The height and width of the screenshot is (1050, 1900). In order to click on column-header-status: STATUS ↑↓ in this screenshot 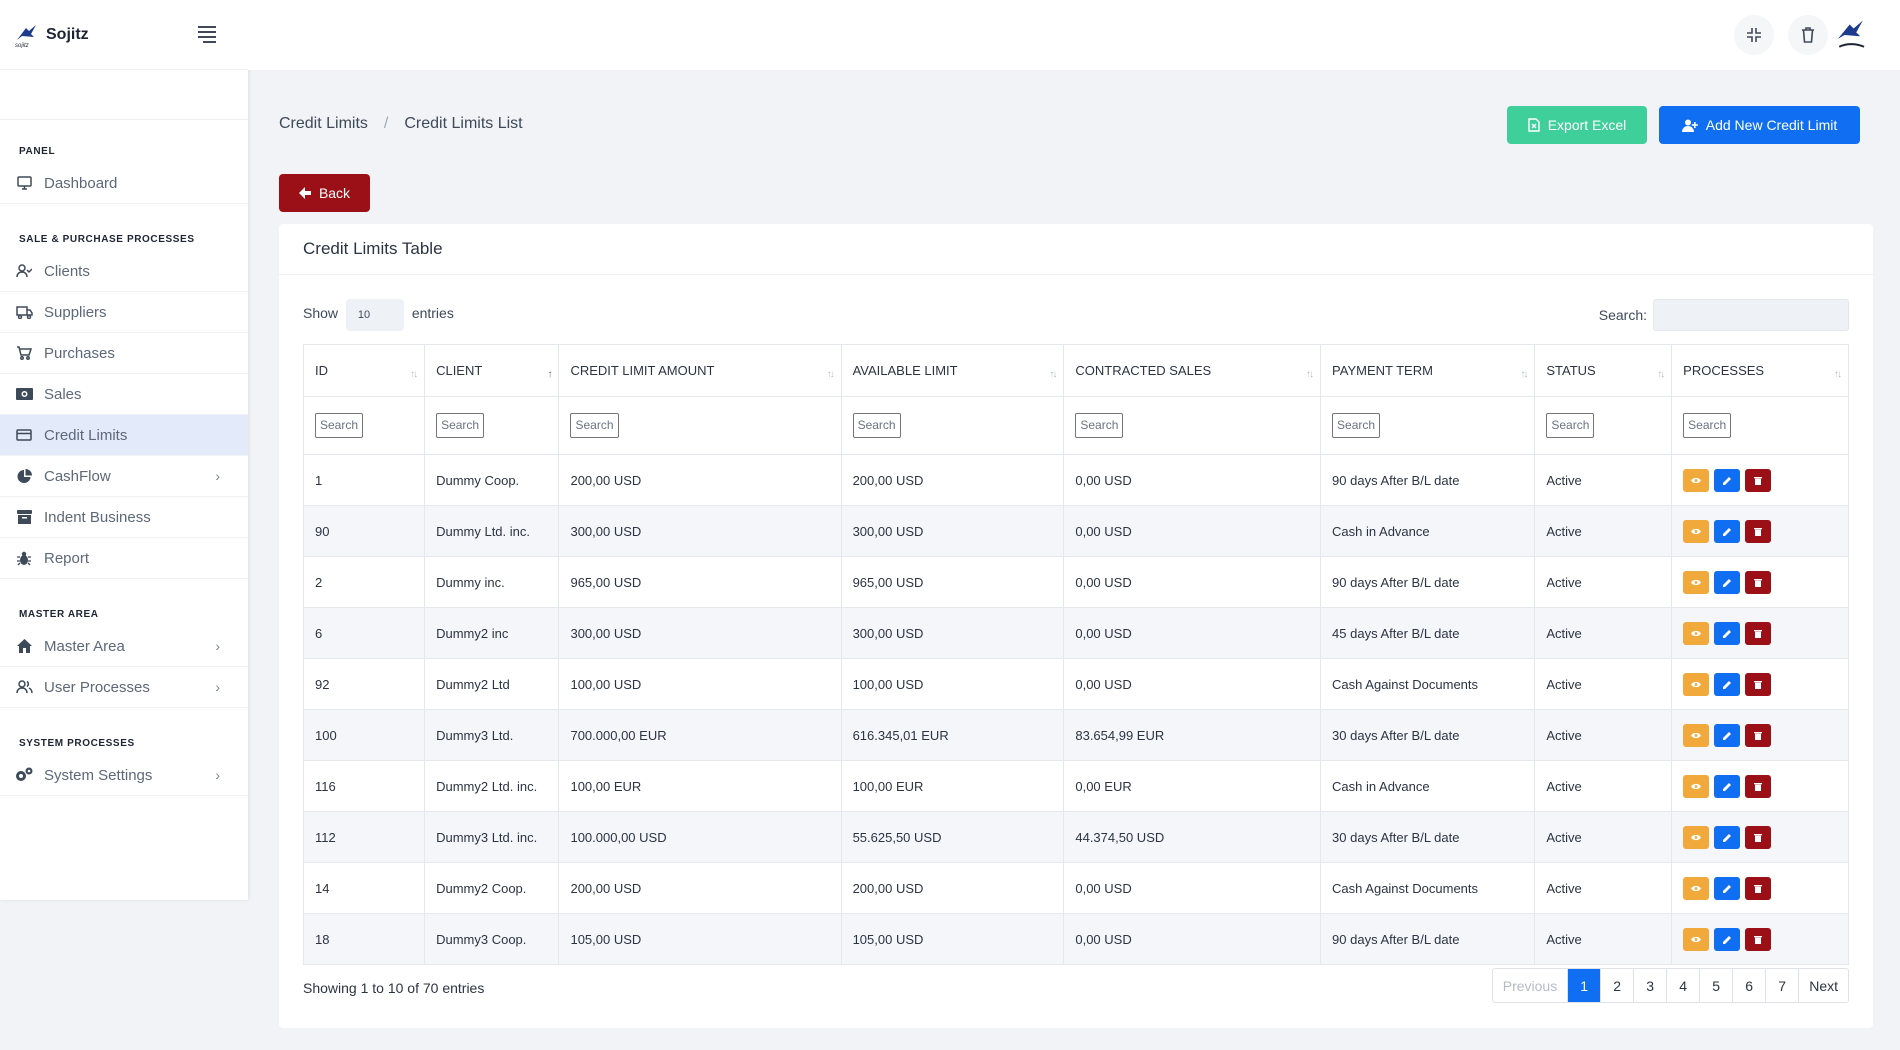, I will do `click(1603, 370)`.